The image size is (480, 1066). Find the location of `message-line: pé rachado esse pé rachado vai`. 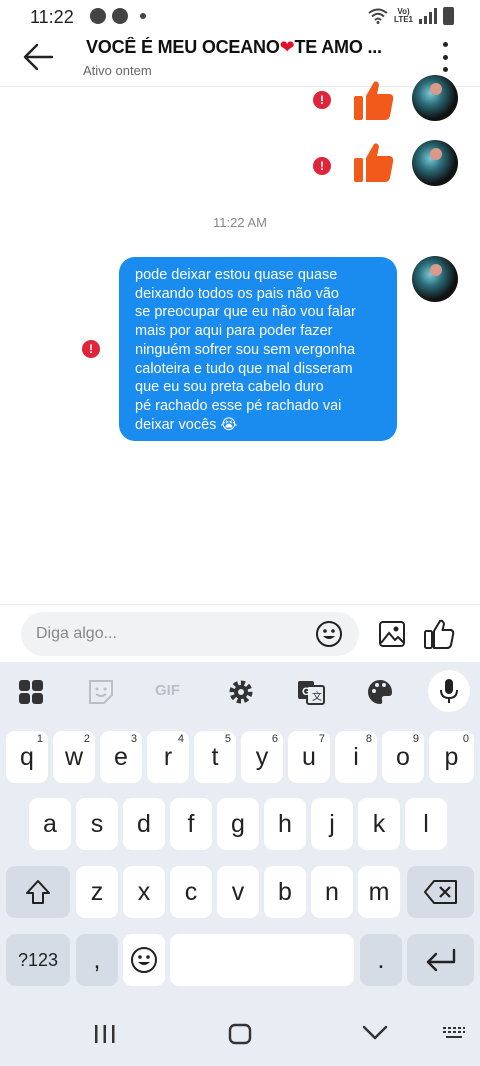

message-line: pé rachado esse pé rachado vai is located at coordinates (238, 405).